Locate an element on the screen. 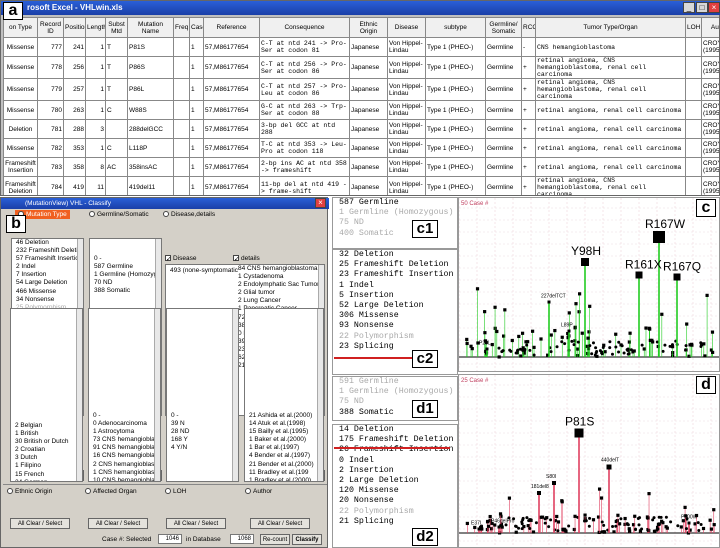 The image size is (720, 548). list-item: 1 Cystadenoma is located at coordinates (279, 277).